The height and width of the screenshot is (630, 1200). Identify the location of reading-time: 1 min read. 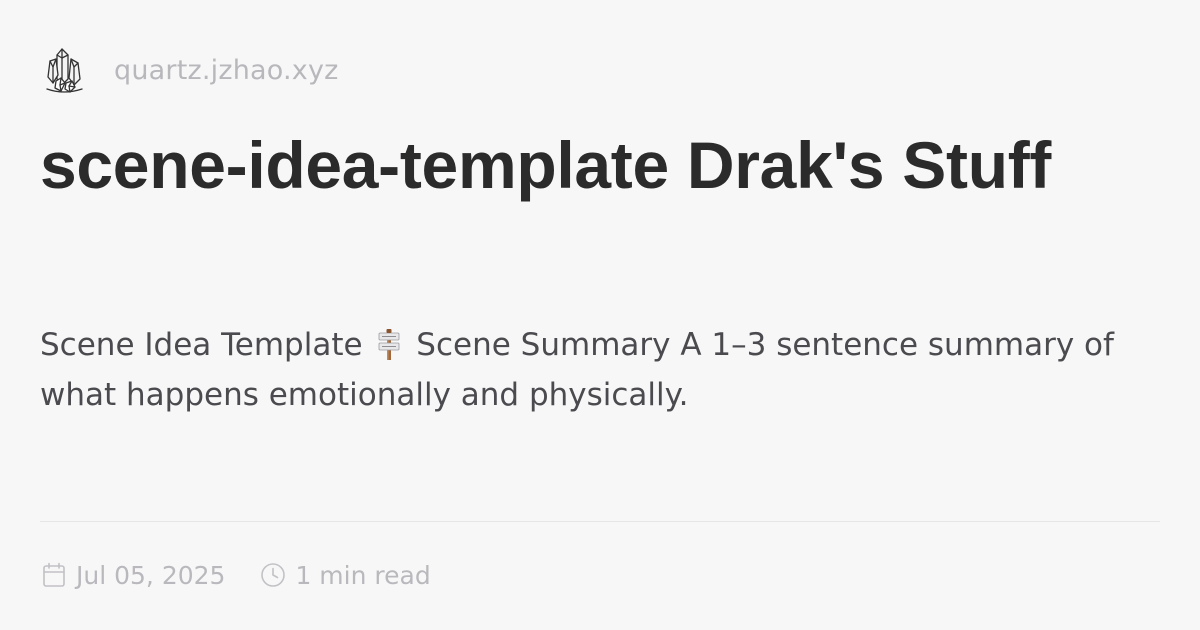
(363, 575).